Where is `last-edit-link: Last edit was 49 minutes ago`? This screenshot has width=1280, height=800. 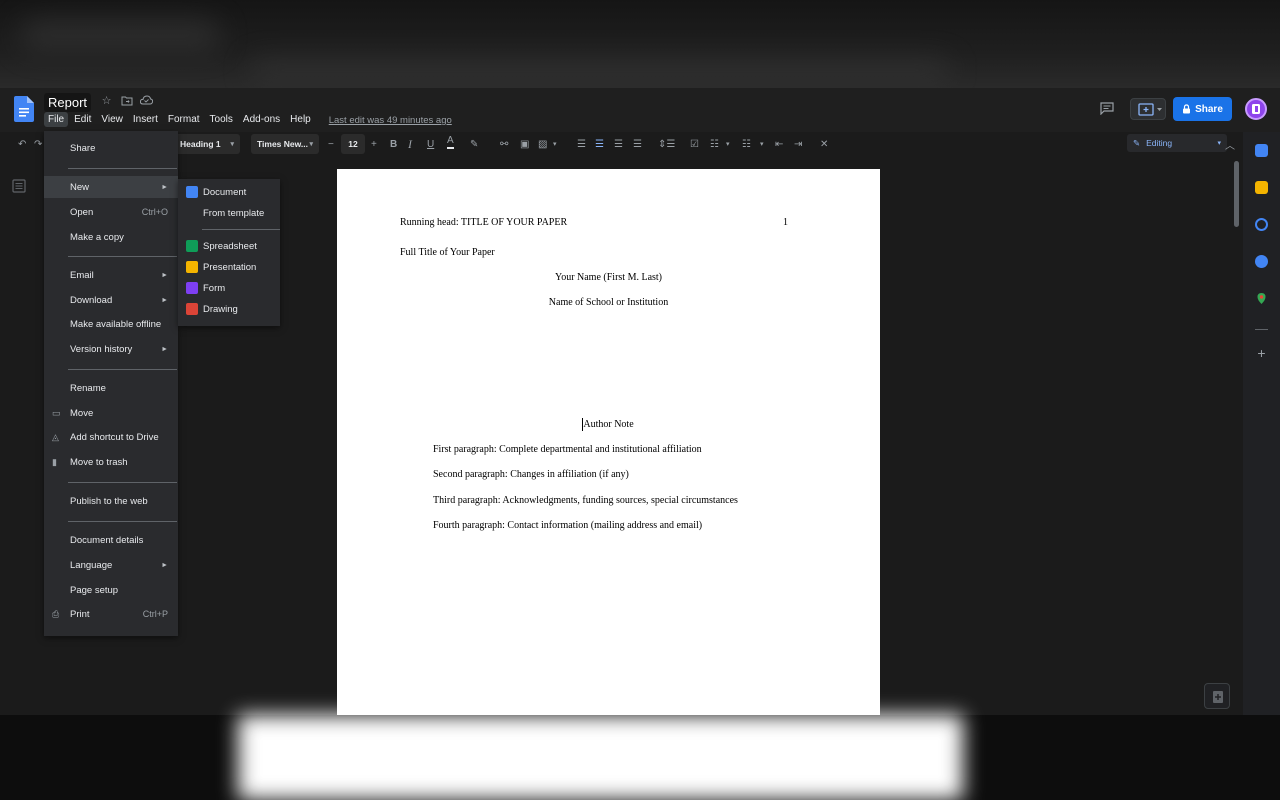 last-edit-link: Last edit was 49 minutes ago is located at coordinates (390, 119).